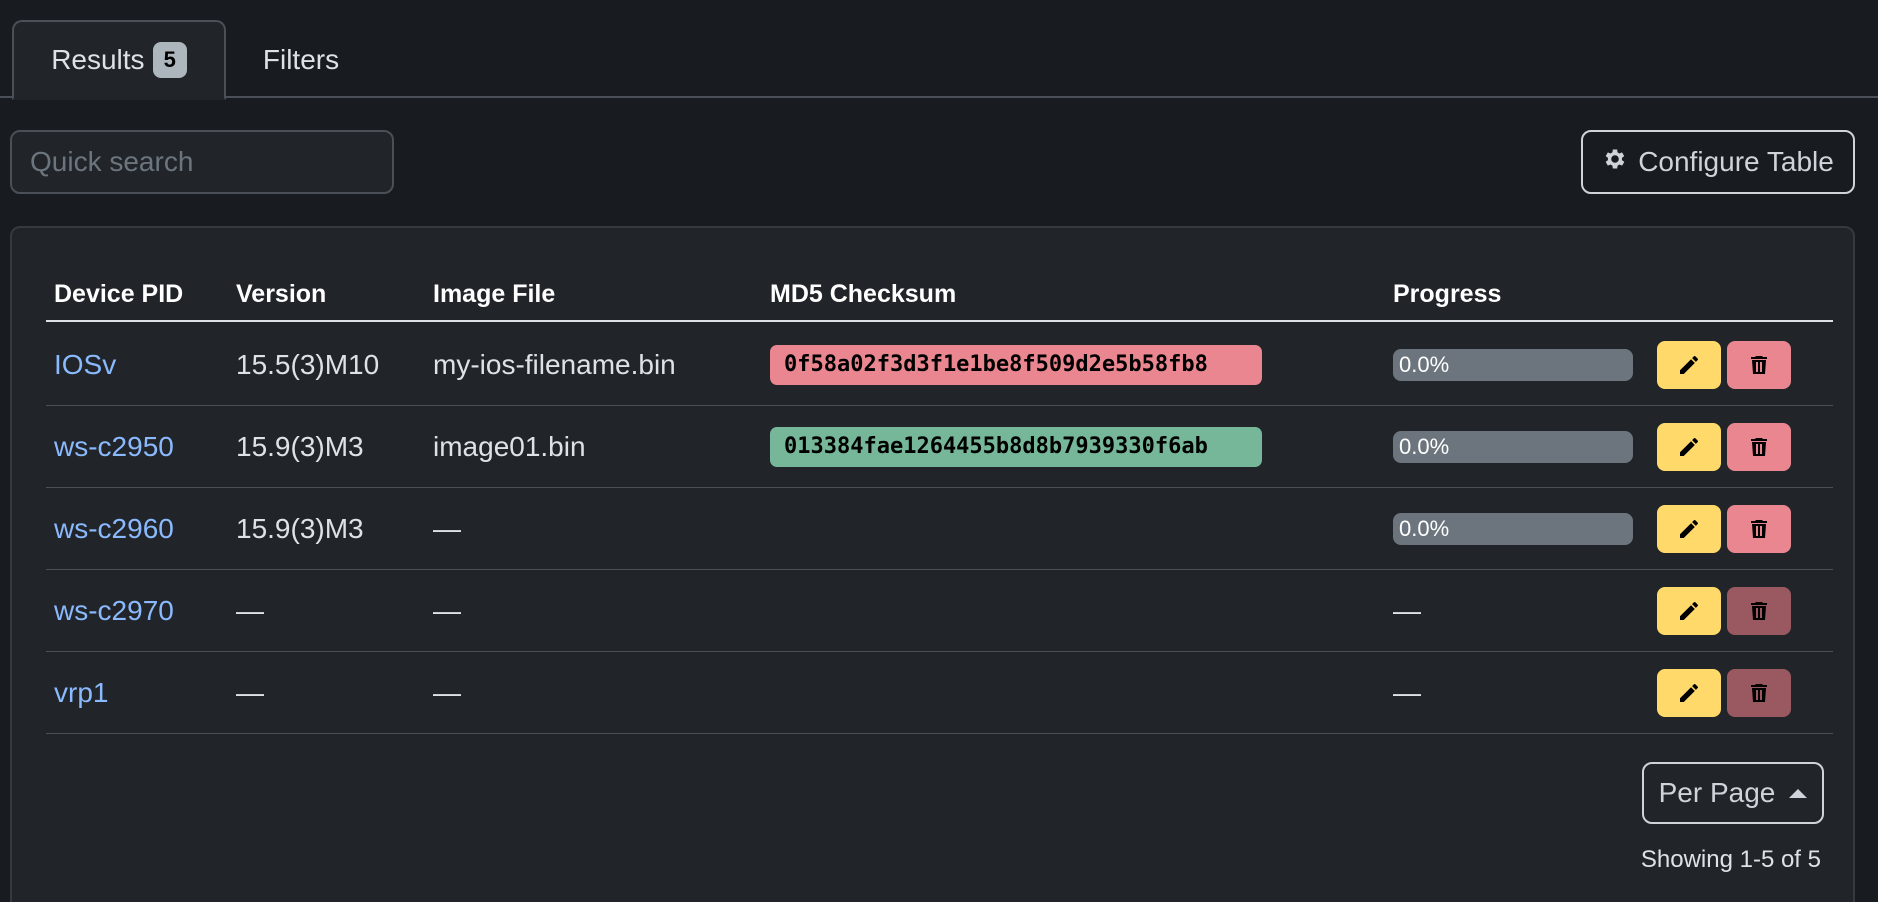 This screenshot has height=902, width=1878. I want to click on header-progress: Progress, so click(1447, 294).